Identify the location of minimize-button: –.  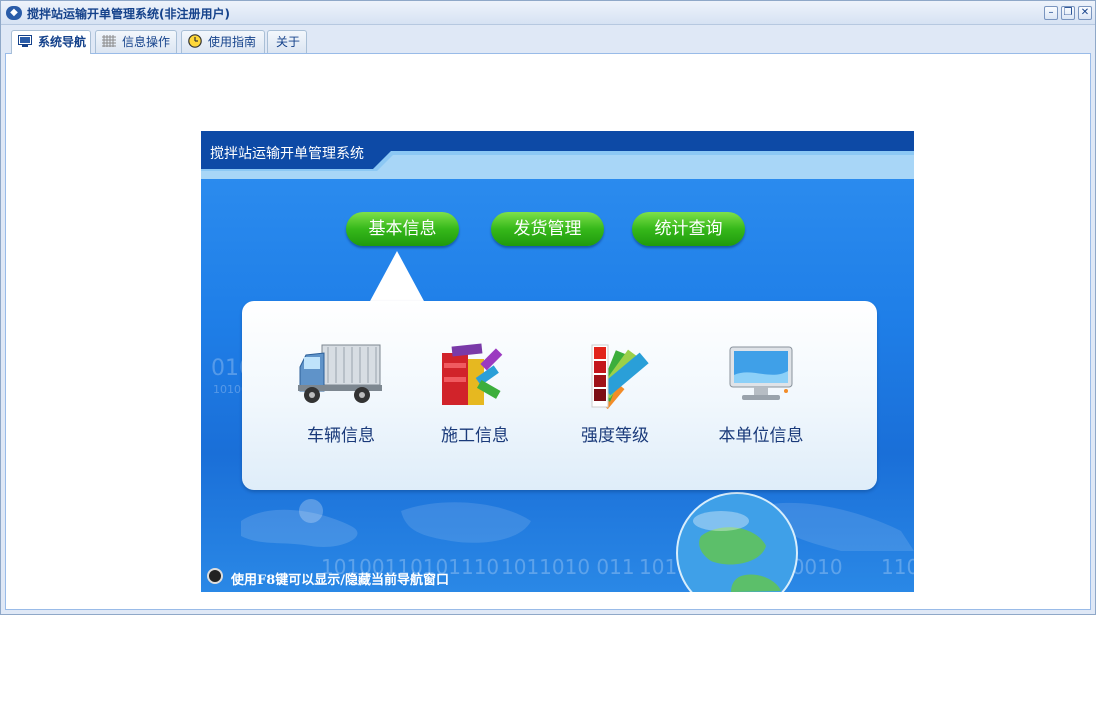
(1051, 13).